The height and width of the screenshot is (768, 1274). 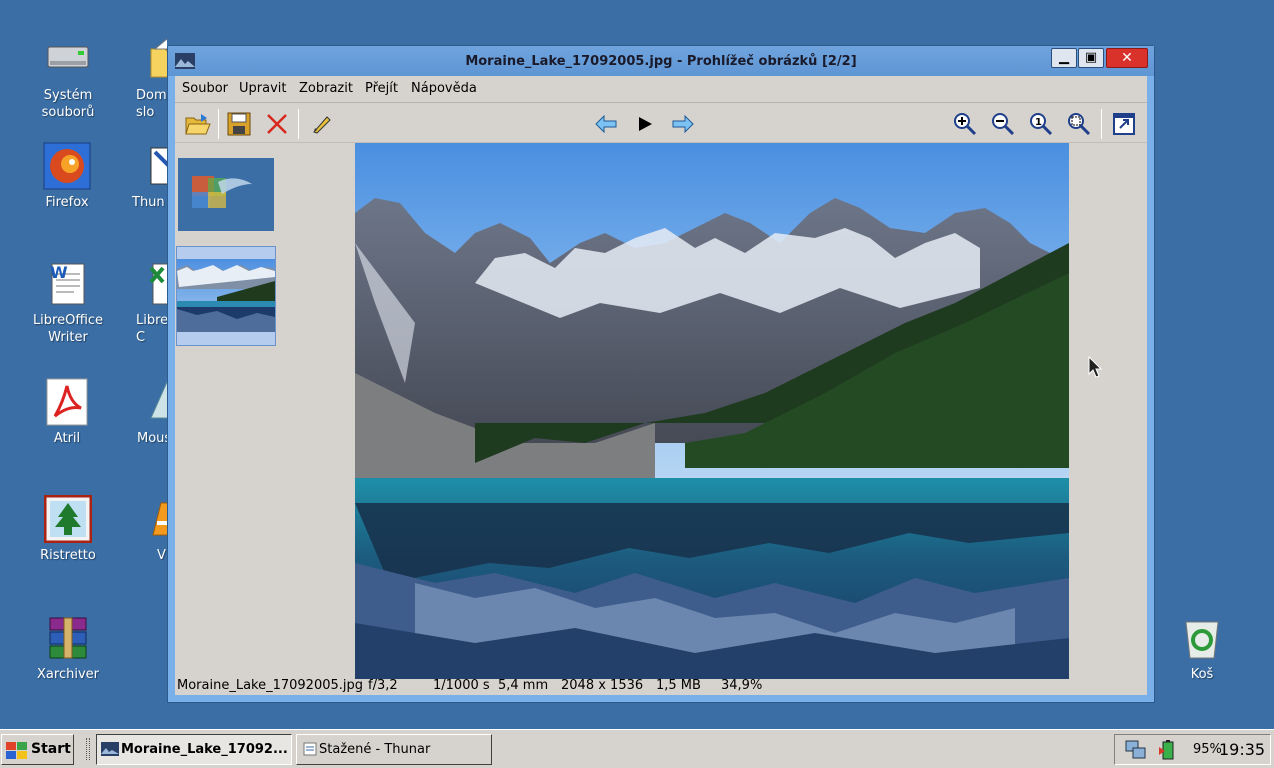 I want to click on thunderbird-icon, so click(x=157, y=166).